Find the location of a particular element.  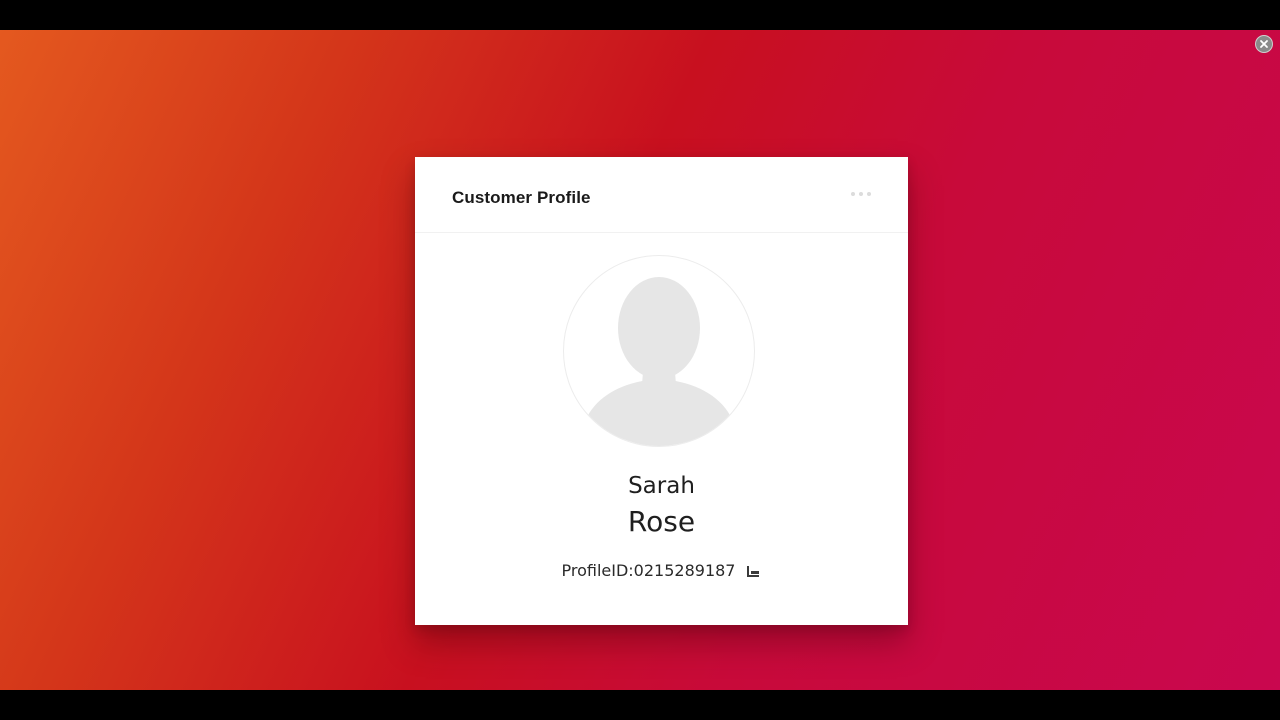

close-button is located at coordinates (1264, 44).